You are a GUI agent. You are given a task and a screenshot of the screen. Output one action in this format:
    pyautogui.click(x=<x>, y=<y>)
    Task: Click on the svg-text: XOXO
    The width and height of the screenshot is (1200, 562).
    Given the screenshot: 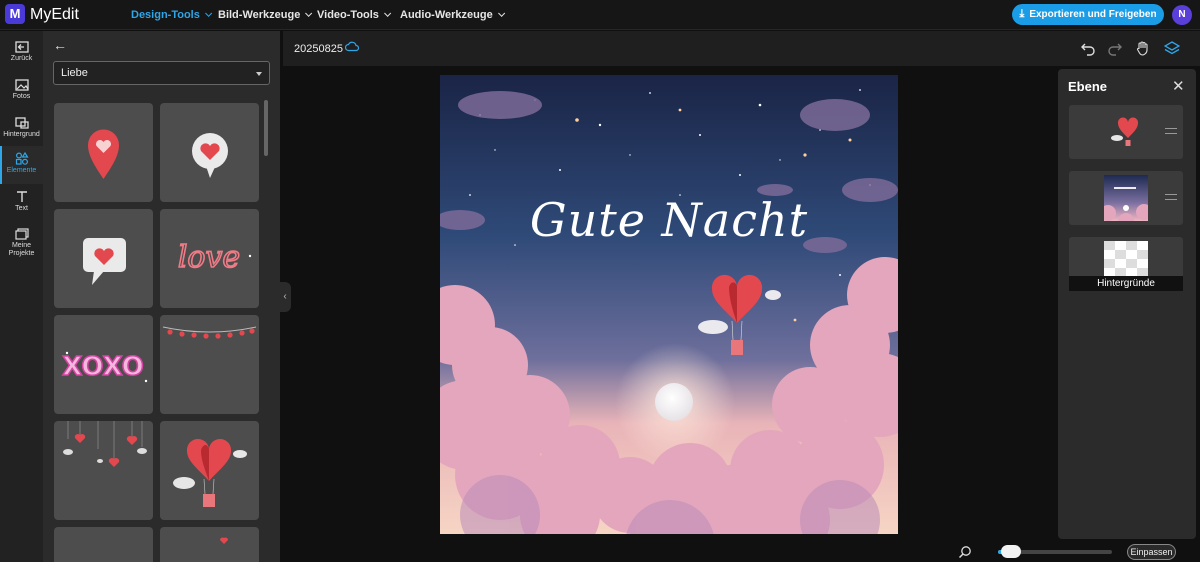 What is the action you would take?
    pyautogui.click(x=103, y=367)
    